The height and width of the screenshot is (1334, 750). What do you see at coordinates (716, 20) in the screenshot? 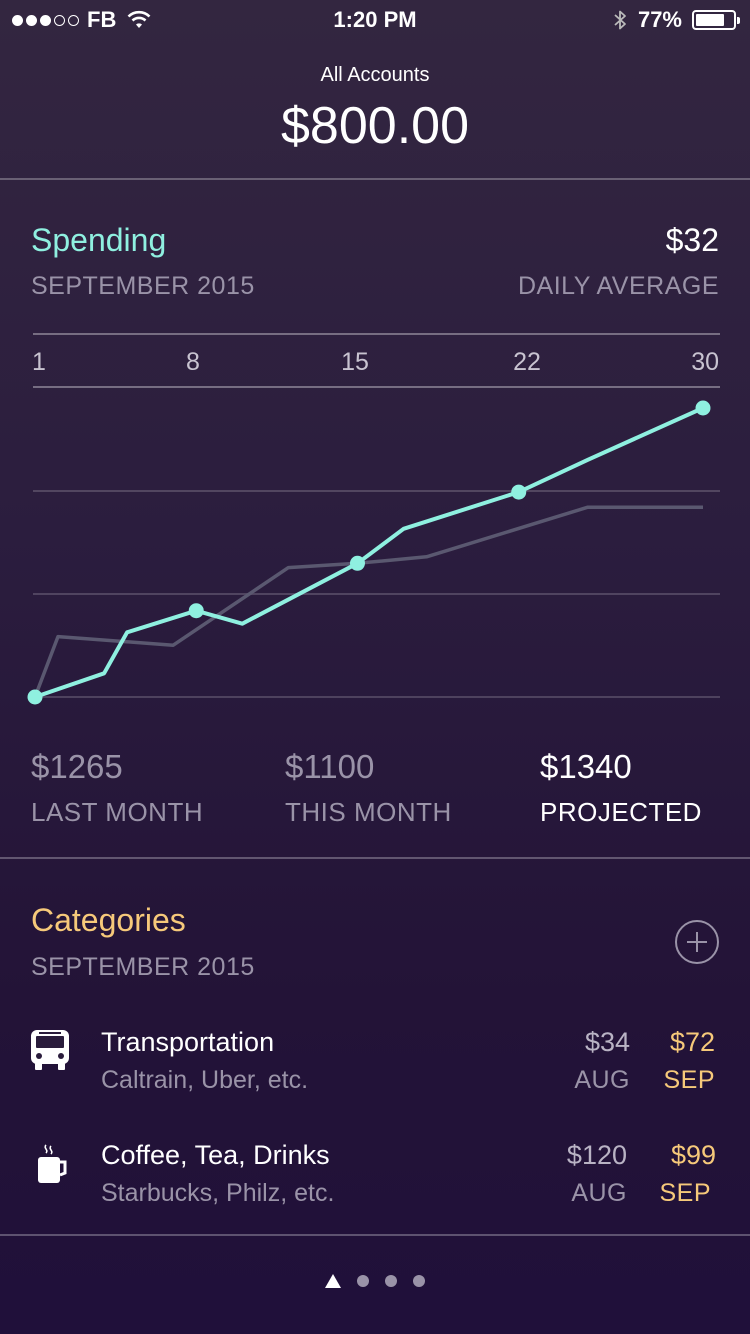
I see `battery-icon` at bounding box center [716, 20].